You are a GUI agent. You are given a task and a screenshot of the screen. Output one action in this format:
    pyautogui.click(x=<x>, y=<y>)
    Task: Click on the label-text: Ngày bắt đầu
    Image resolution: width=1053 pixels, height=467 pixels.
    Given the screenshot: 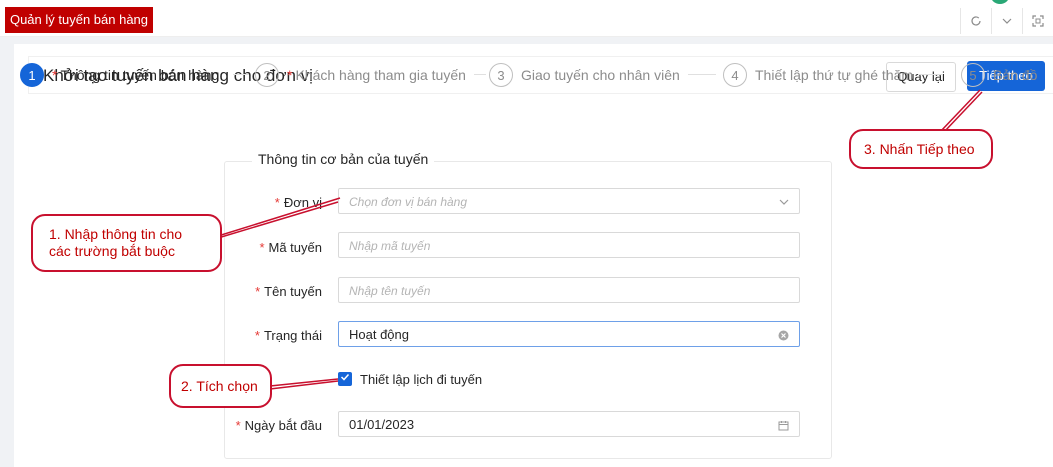 What is the action you would take?
    pyautogui.click(x=283, y=425)
    